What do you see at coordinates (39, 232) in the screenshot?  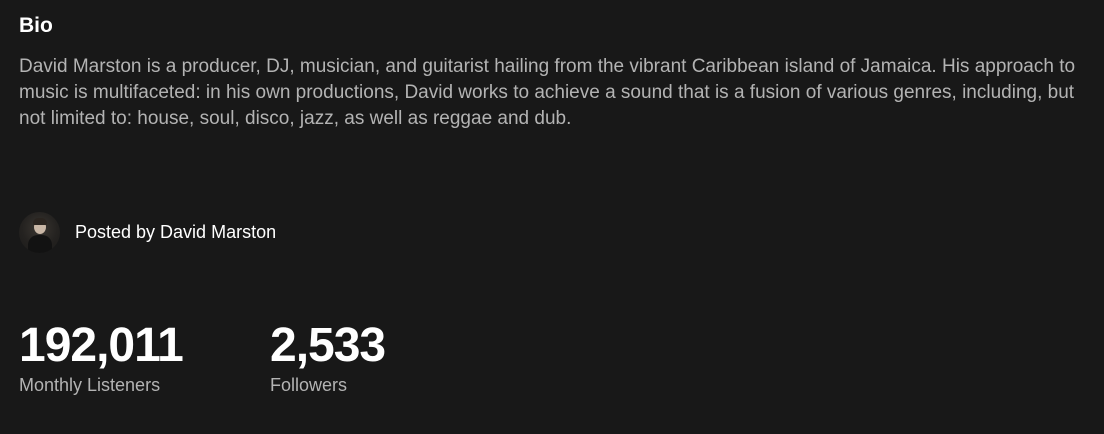 I see `artist-avatar` at bounding box center [39, 232].